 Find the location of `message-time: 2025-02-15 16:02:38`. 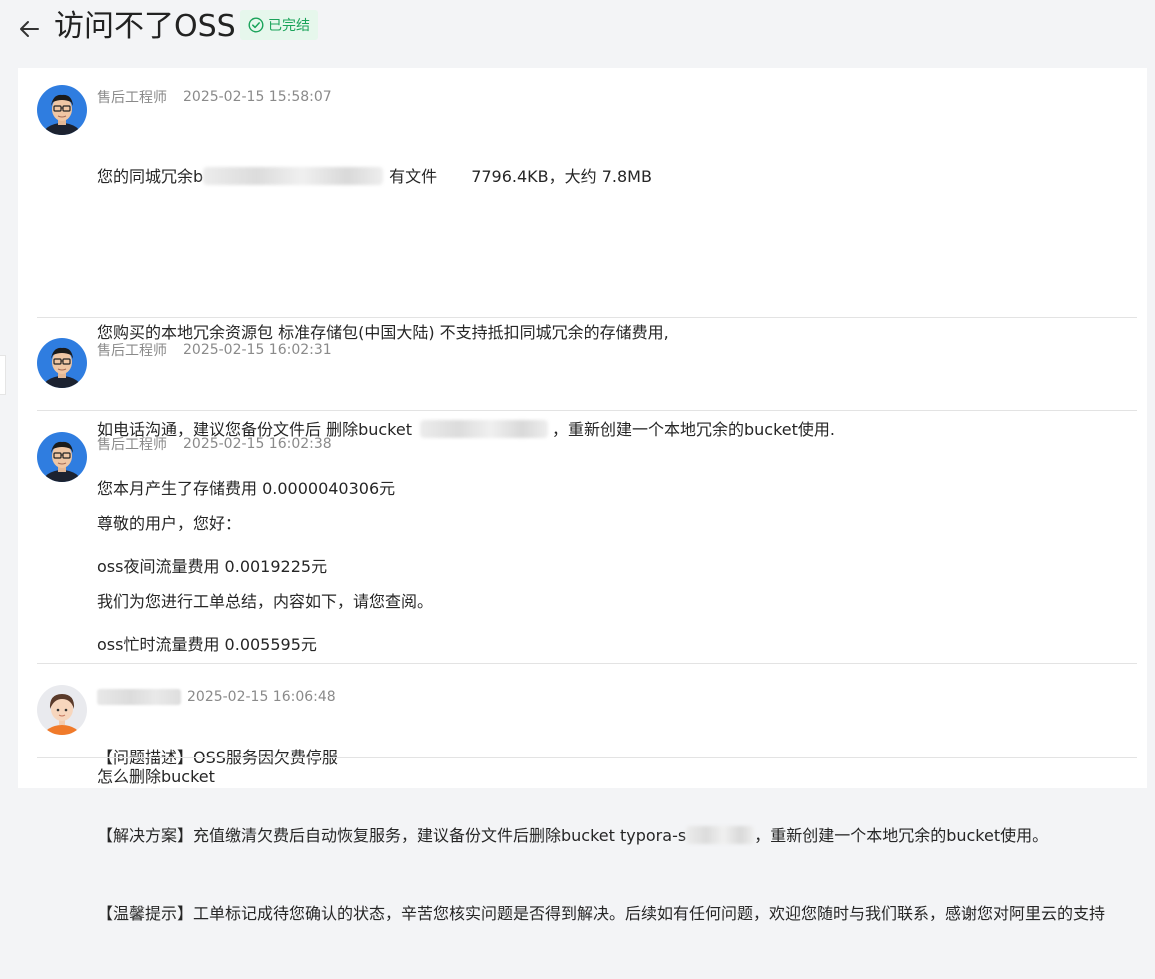

message-time: 2025-02-15 16:02:38 is located at coordinates (257, 444).